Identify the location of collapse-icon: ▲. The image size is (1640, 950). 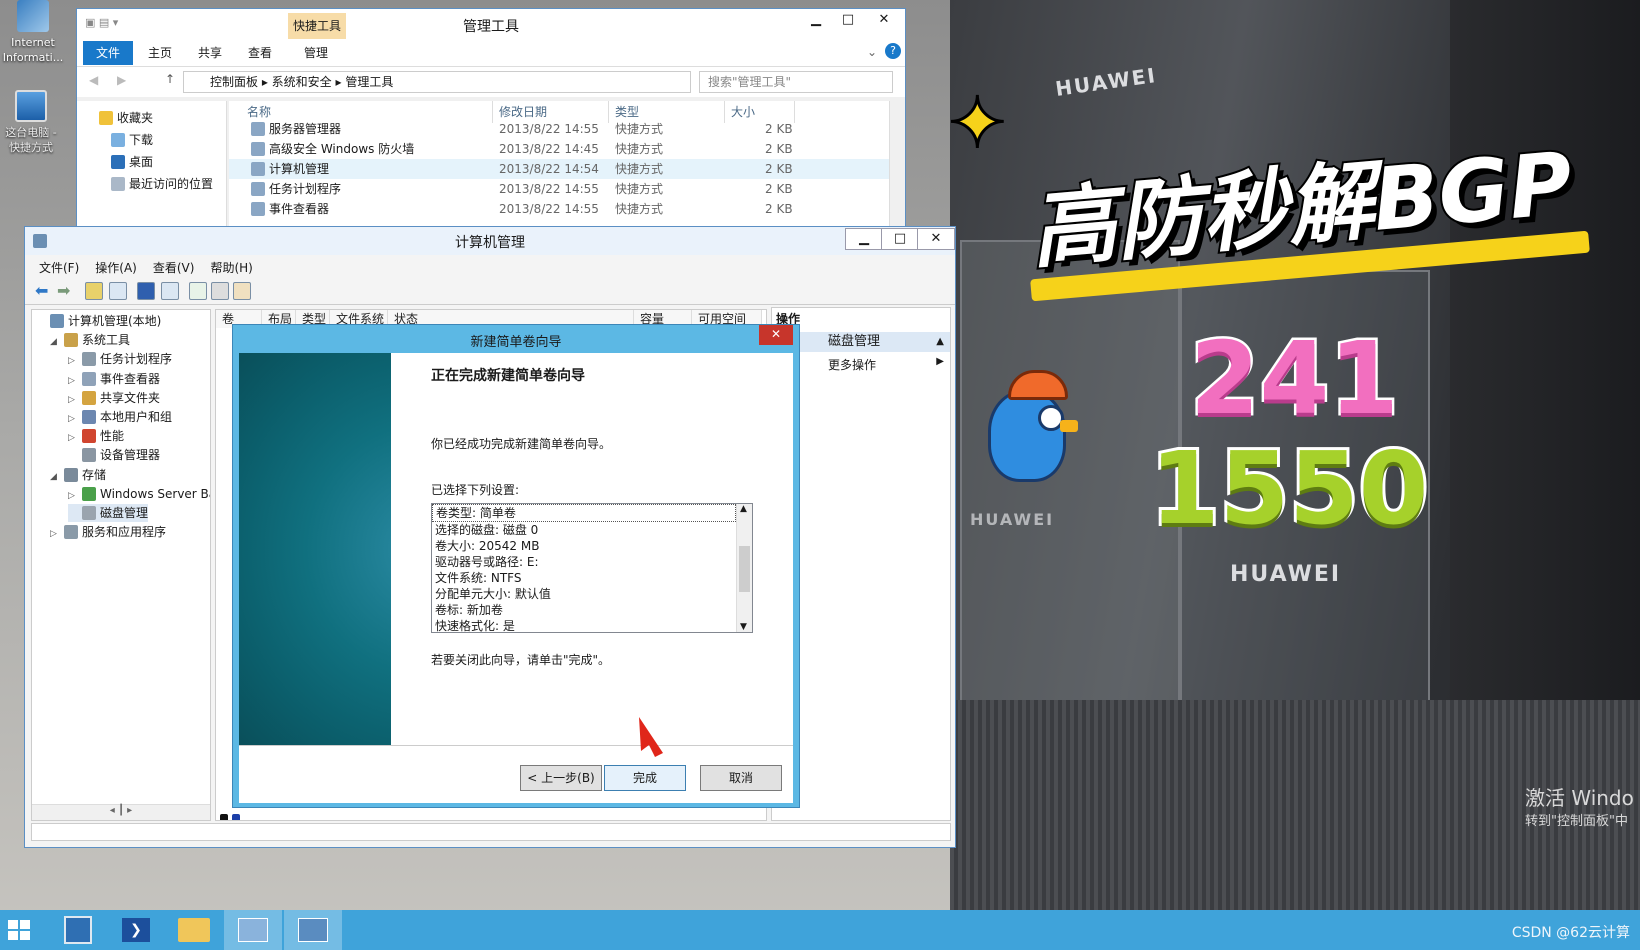
(940, 342).